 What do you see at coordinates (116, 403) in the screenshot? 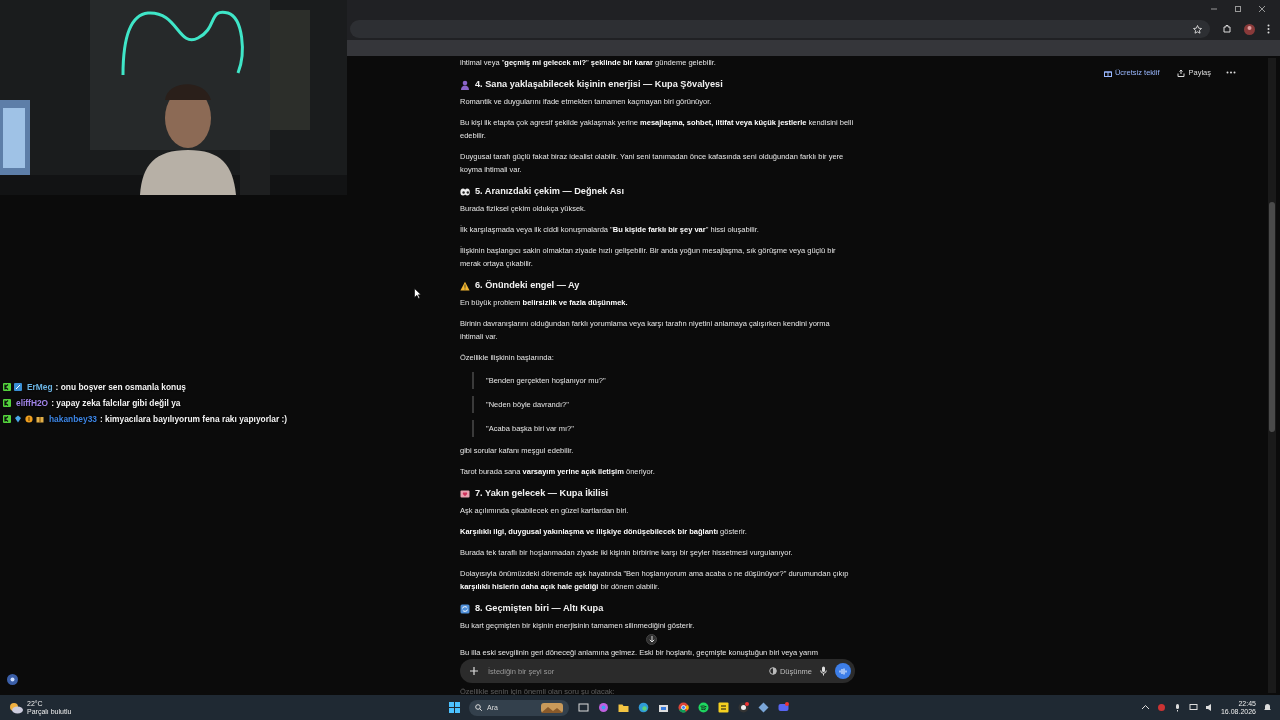
I see `chat-message: : yapay zeka falcılar gibi değil ya` at bounding box center [116, 403].